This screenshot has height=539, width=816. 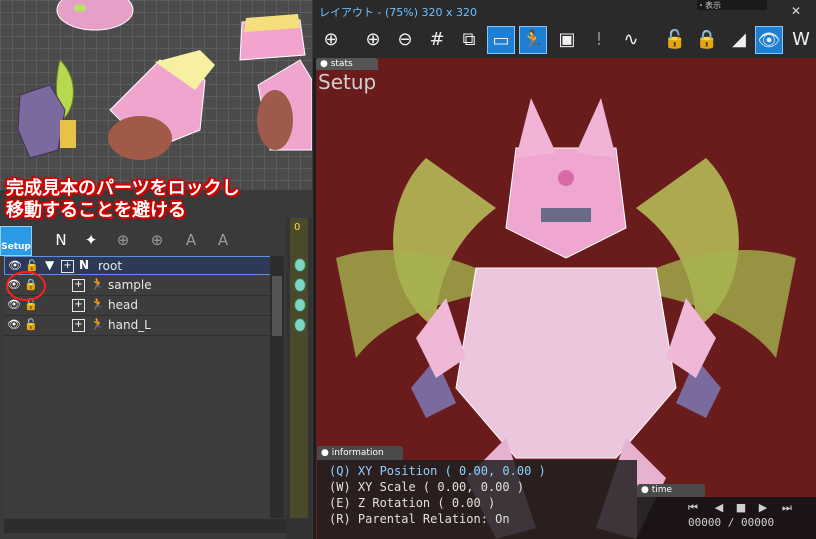 What do you see at coordinates (49, 265) in the screenshot?
I see `collapse-triangle-icon: ▼` at bounding box center [49, 265].